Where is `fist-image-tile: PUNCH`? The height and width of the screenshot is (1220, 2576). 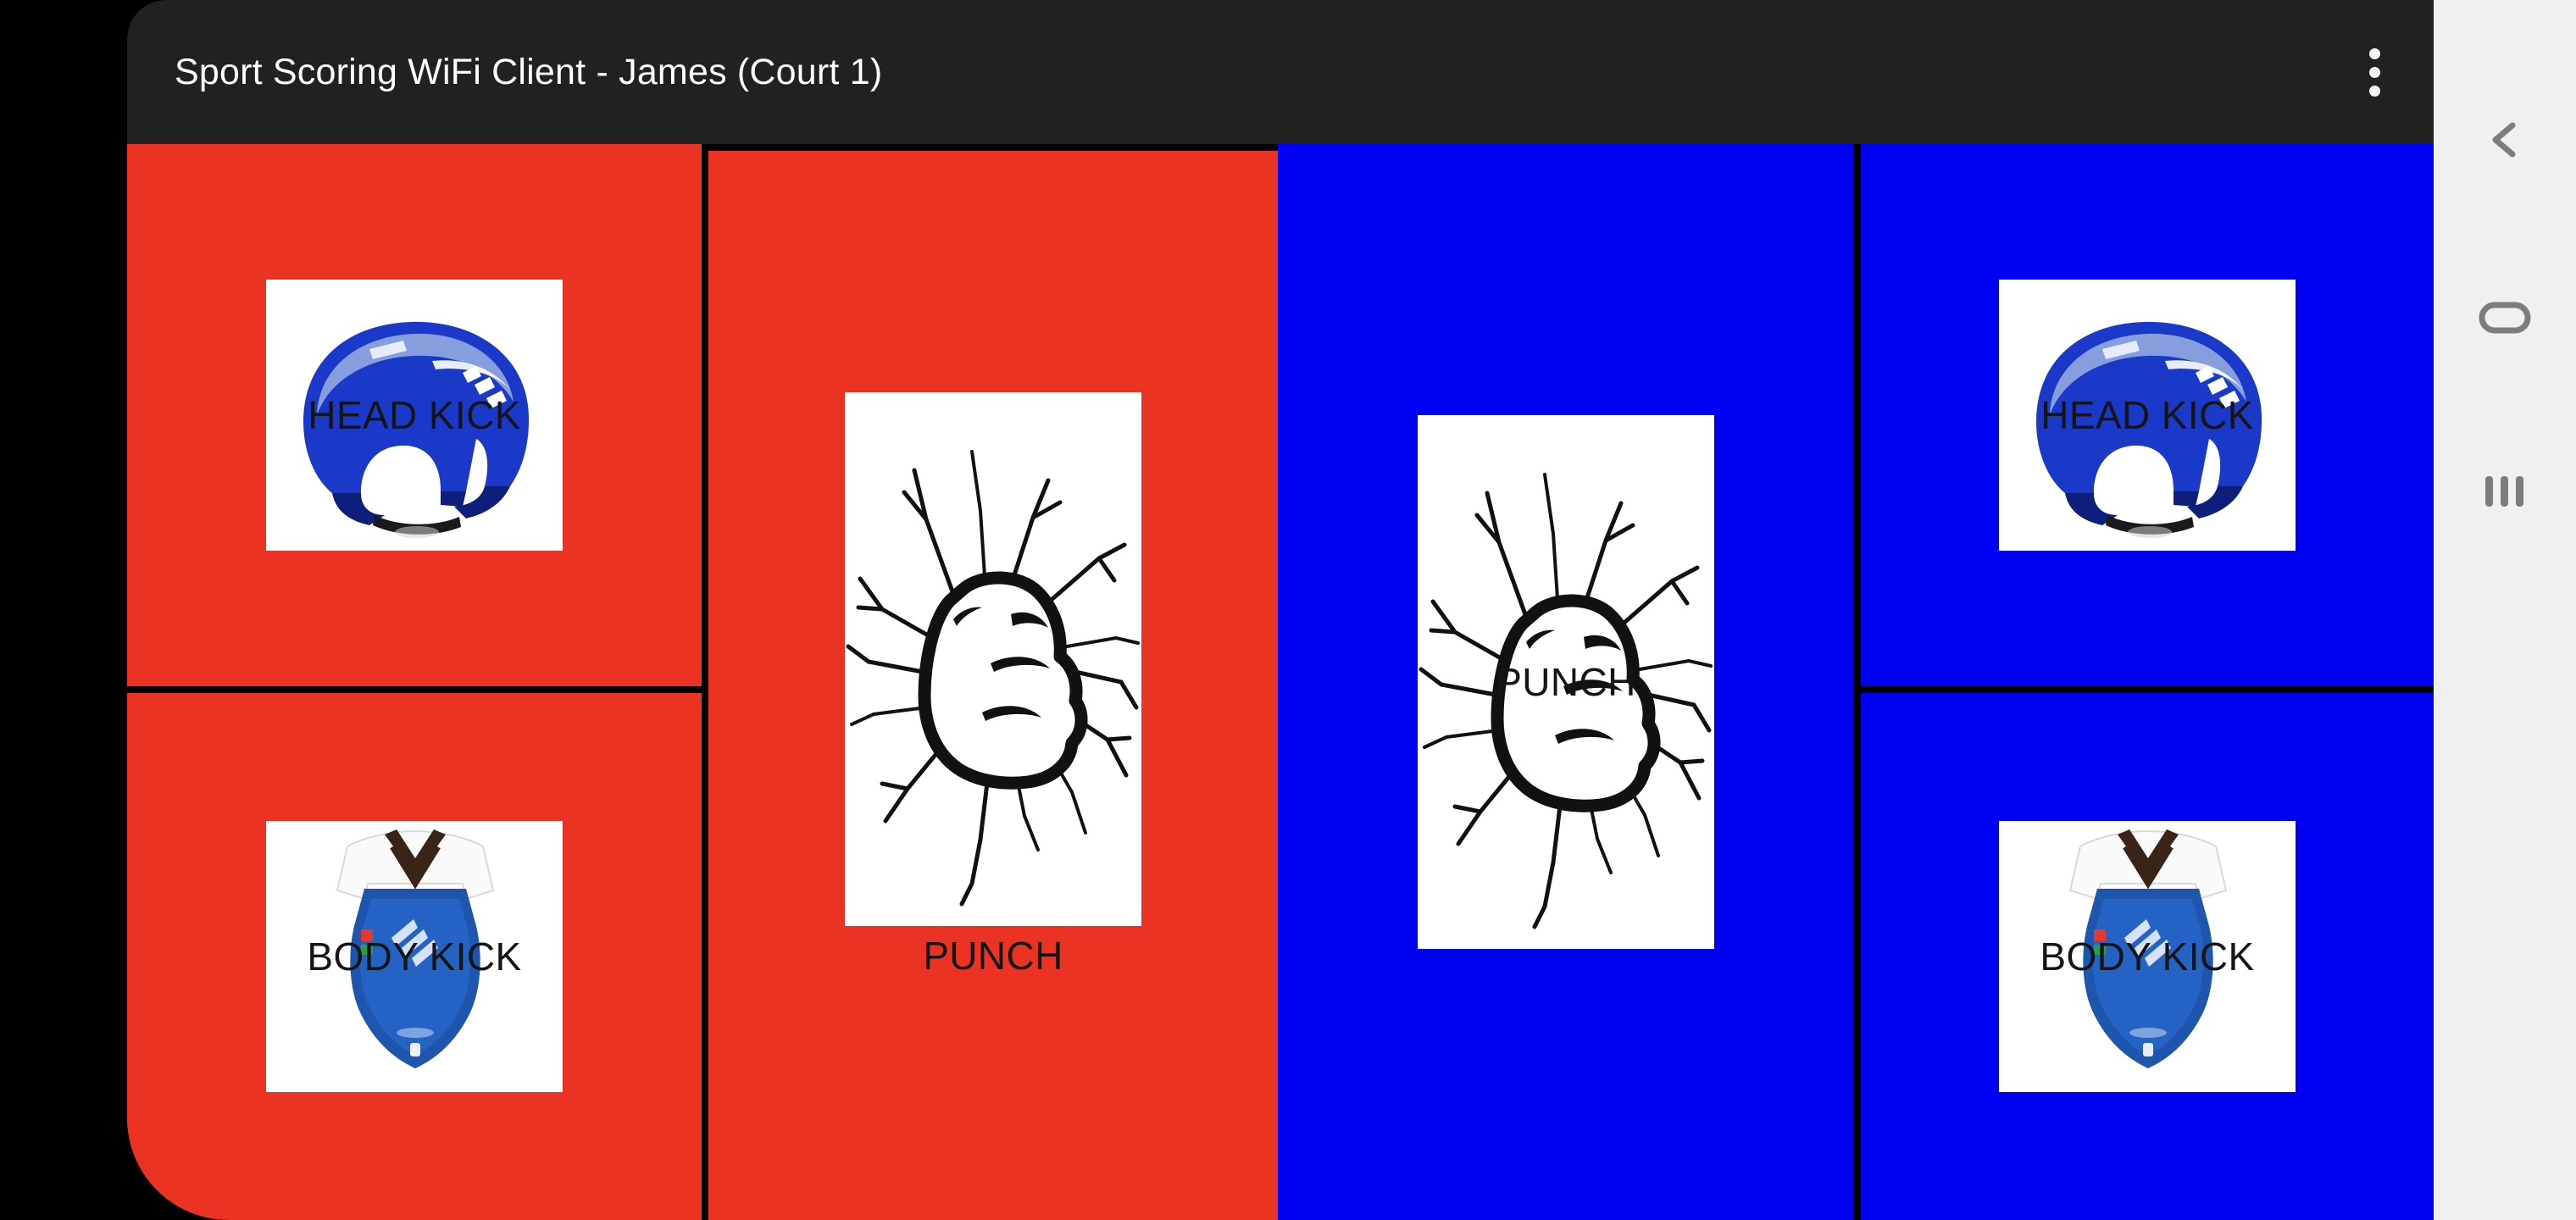
fist-image-tile: PUNCH is located at coordinates (1566, 682).